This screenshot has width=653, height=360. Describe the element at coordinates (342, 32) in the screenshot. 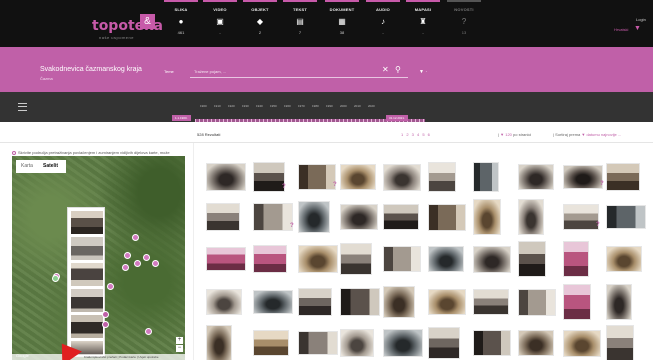

I see `category-count: 38` at that location.